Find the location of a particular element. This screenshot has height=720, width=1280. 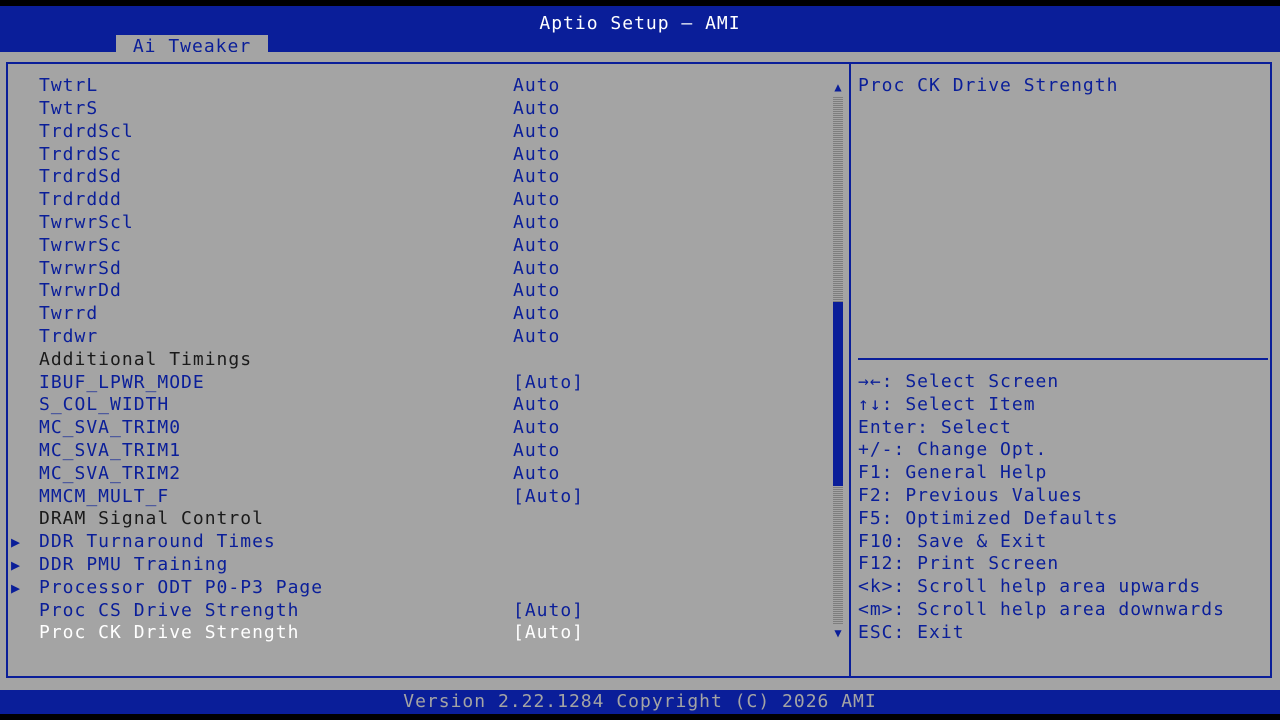

section-label: Additional Timings is located at coordinates (146, 359).